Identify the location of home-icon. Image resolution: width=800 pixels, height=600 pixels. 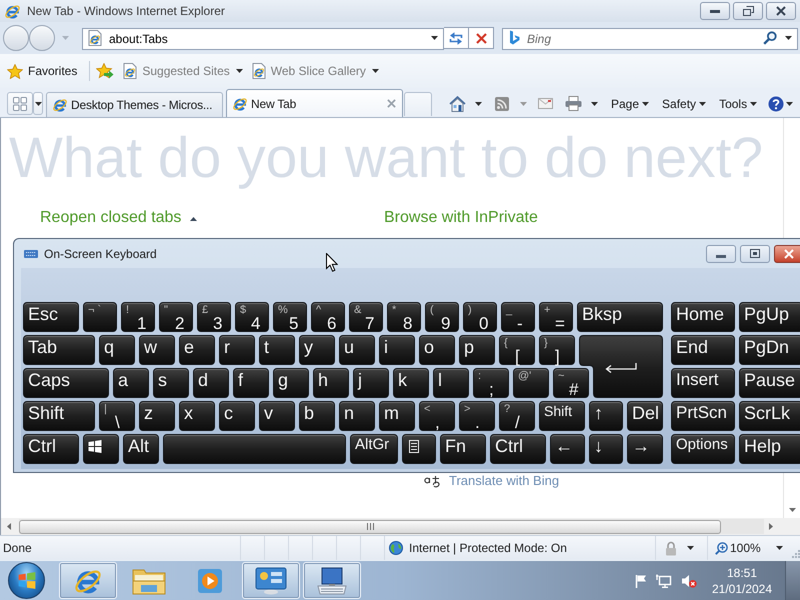
(457, 104).